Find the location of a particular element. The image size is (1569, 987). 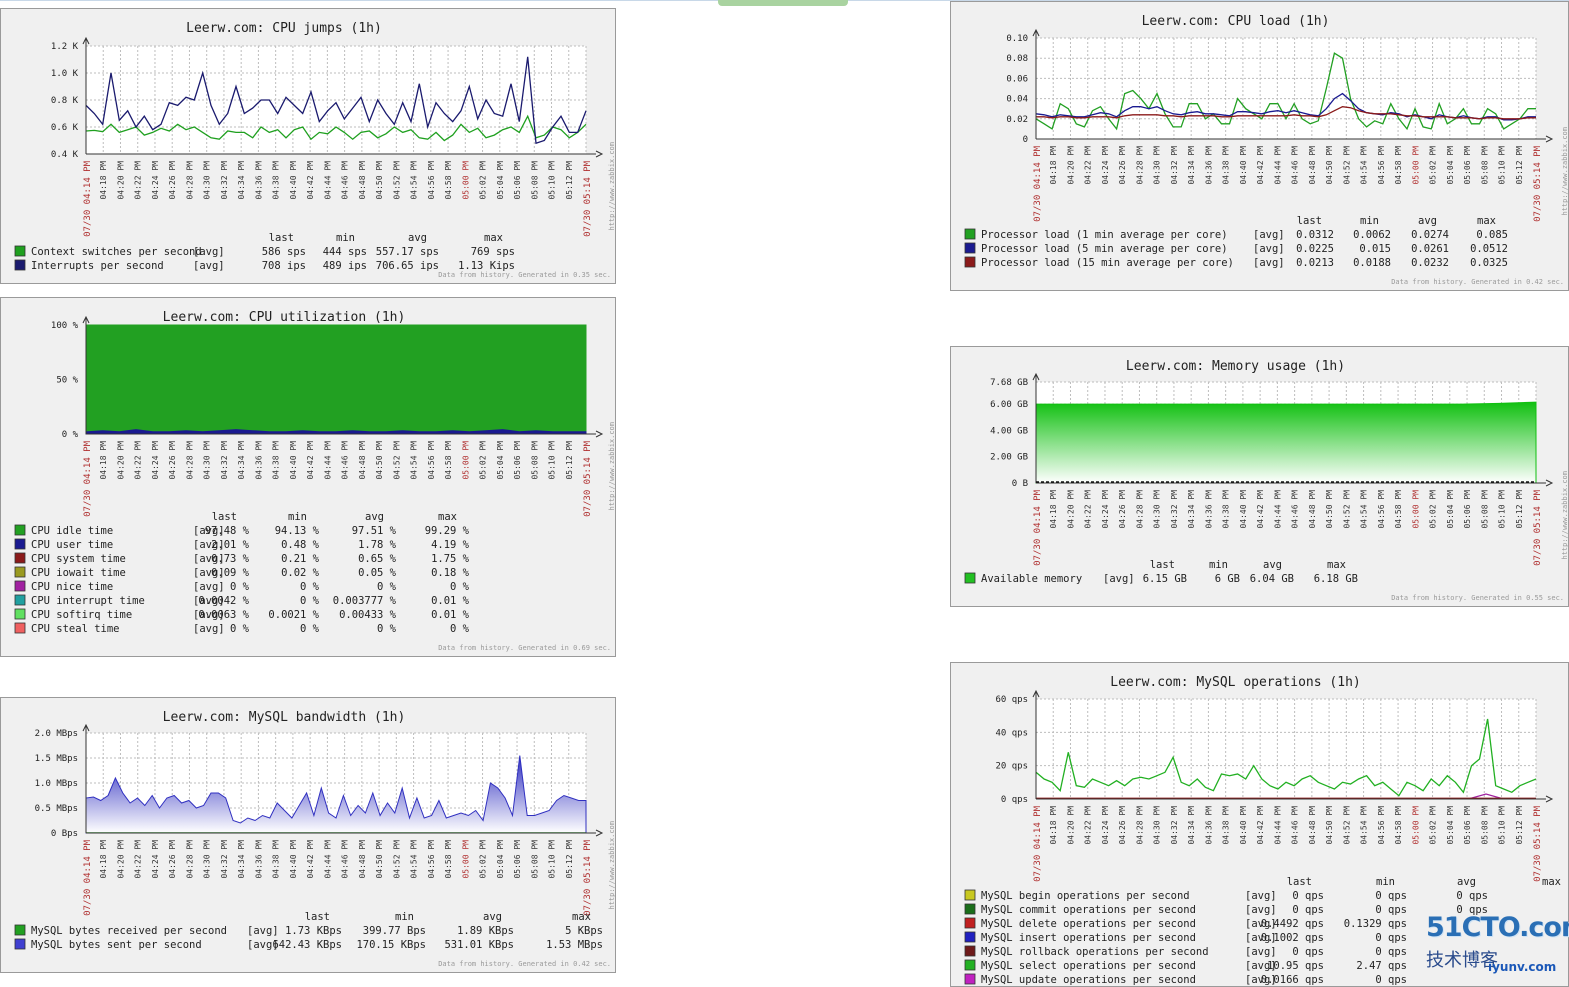

y-tick-label: 60 qps is located at coordinates (1011, 700).